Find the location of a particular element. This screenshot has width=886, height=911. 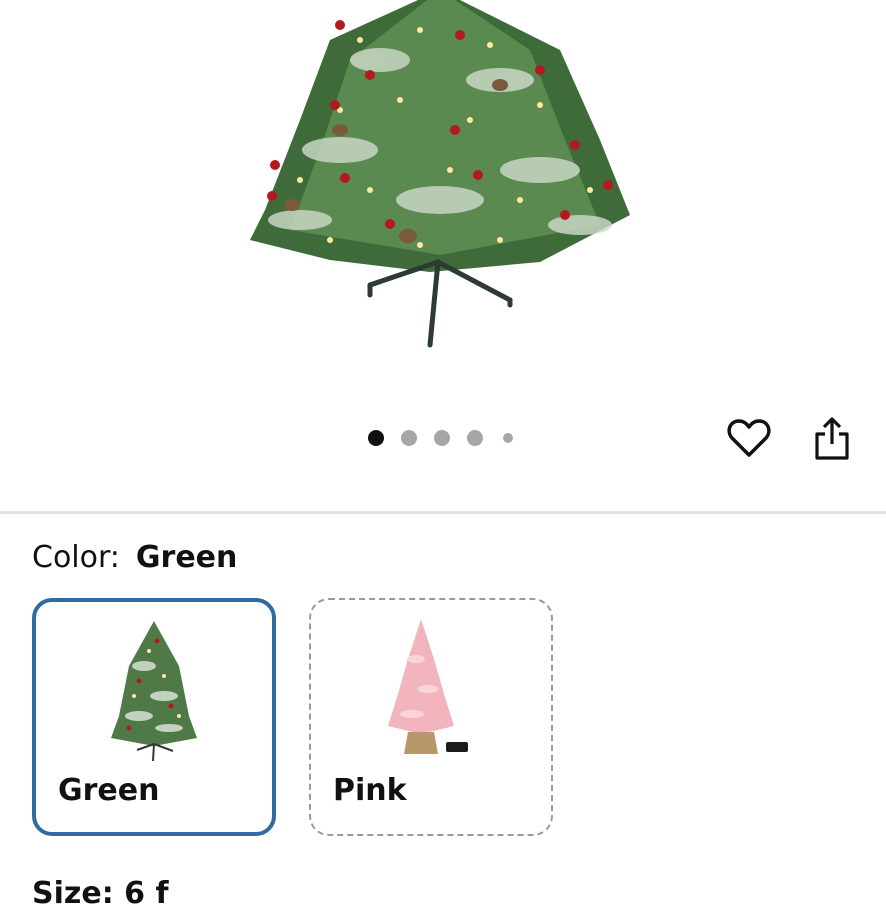

color-selector-header: Color: Green is located at coordinates (134, 557).